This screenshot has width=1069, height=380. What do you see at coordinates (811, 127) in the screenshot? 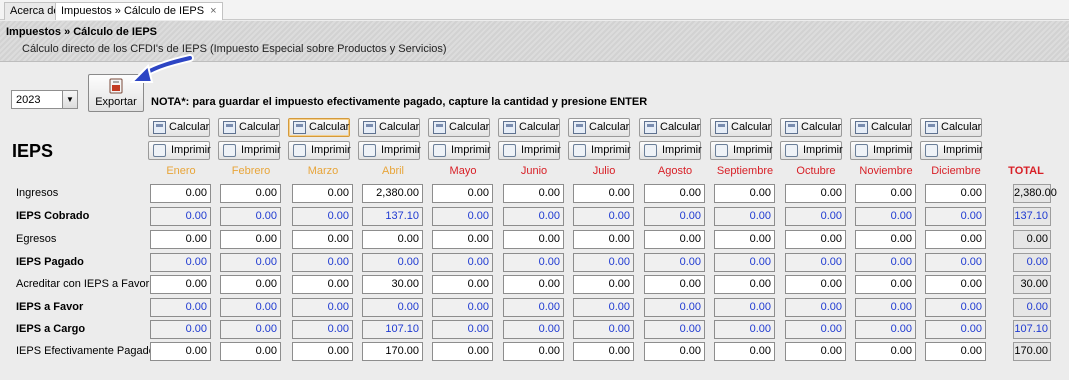
I see `calcular-button-octubre: Calcular` at bounding box center [811, 127].